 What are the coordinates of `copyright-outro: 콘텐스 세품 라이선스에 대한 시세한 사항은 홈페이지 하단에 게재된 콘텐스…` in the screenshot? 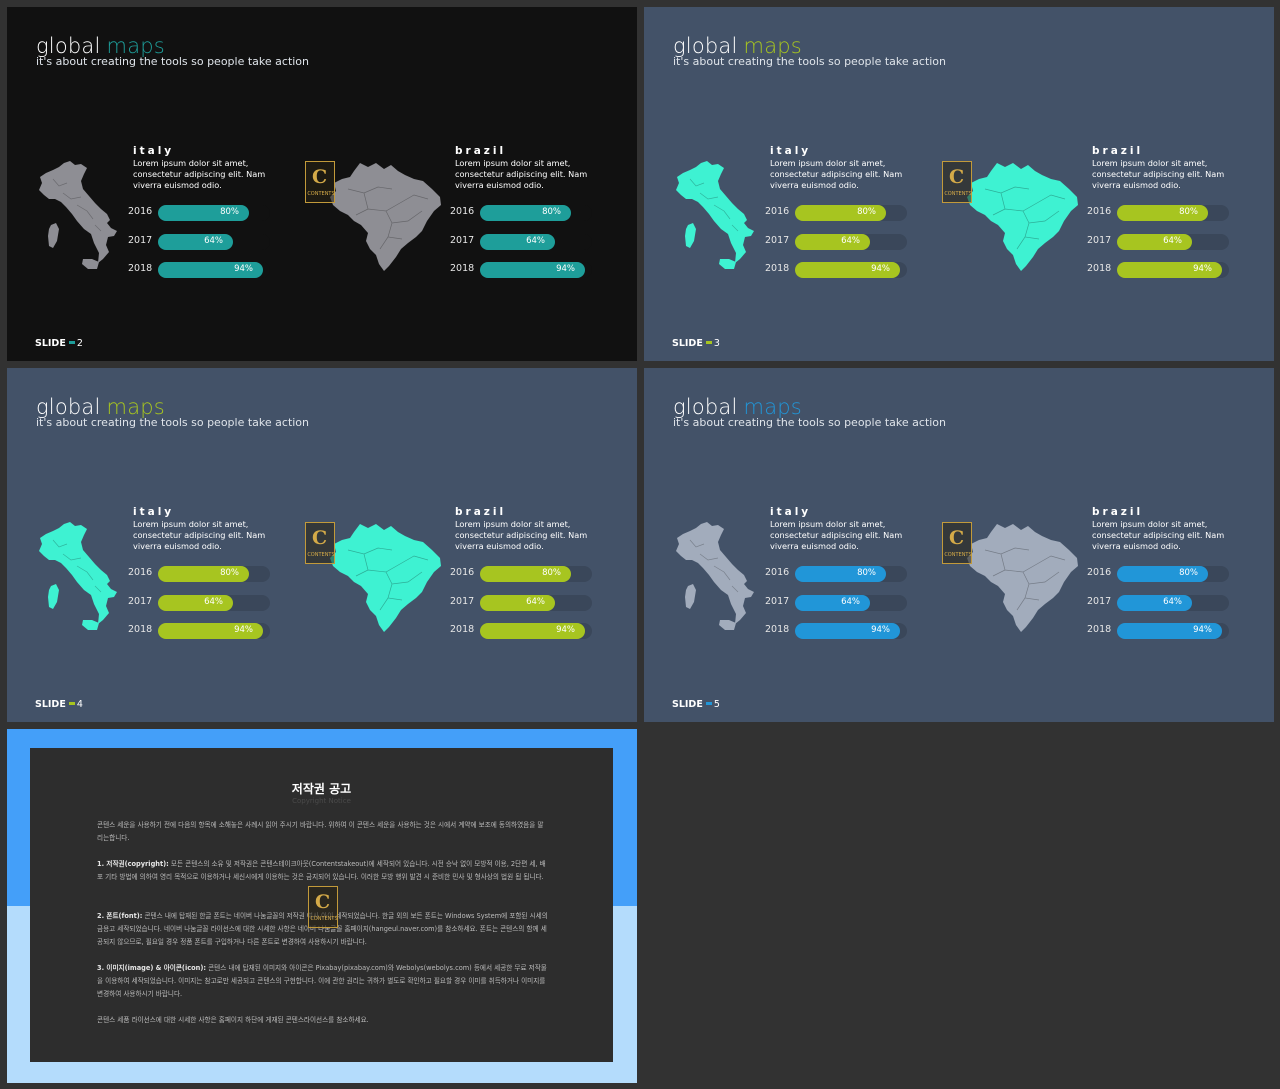 It's located at (233, 1020).